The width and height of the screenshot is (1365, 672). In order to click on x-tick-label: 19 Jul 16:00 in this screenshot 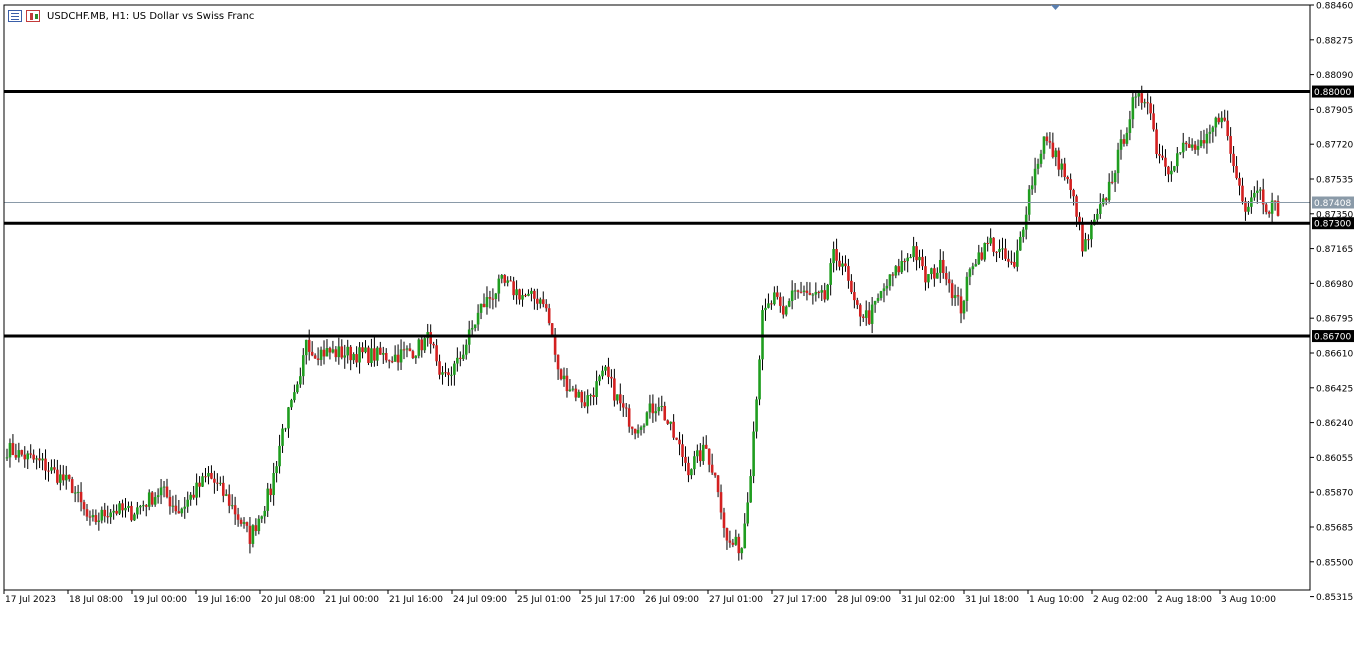, I will do `click(224, 600)`.